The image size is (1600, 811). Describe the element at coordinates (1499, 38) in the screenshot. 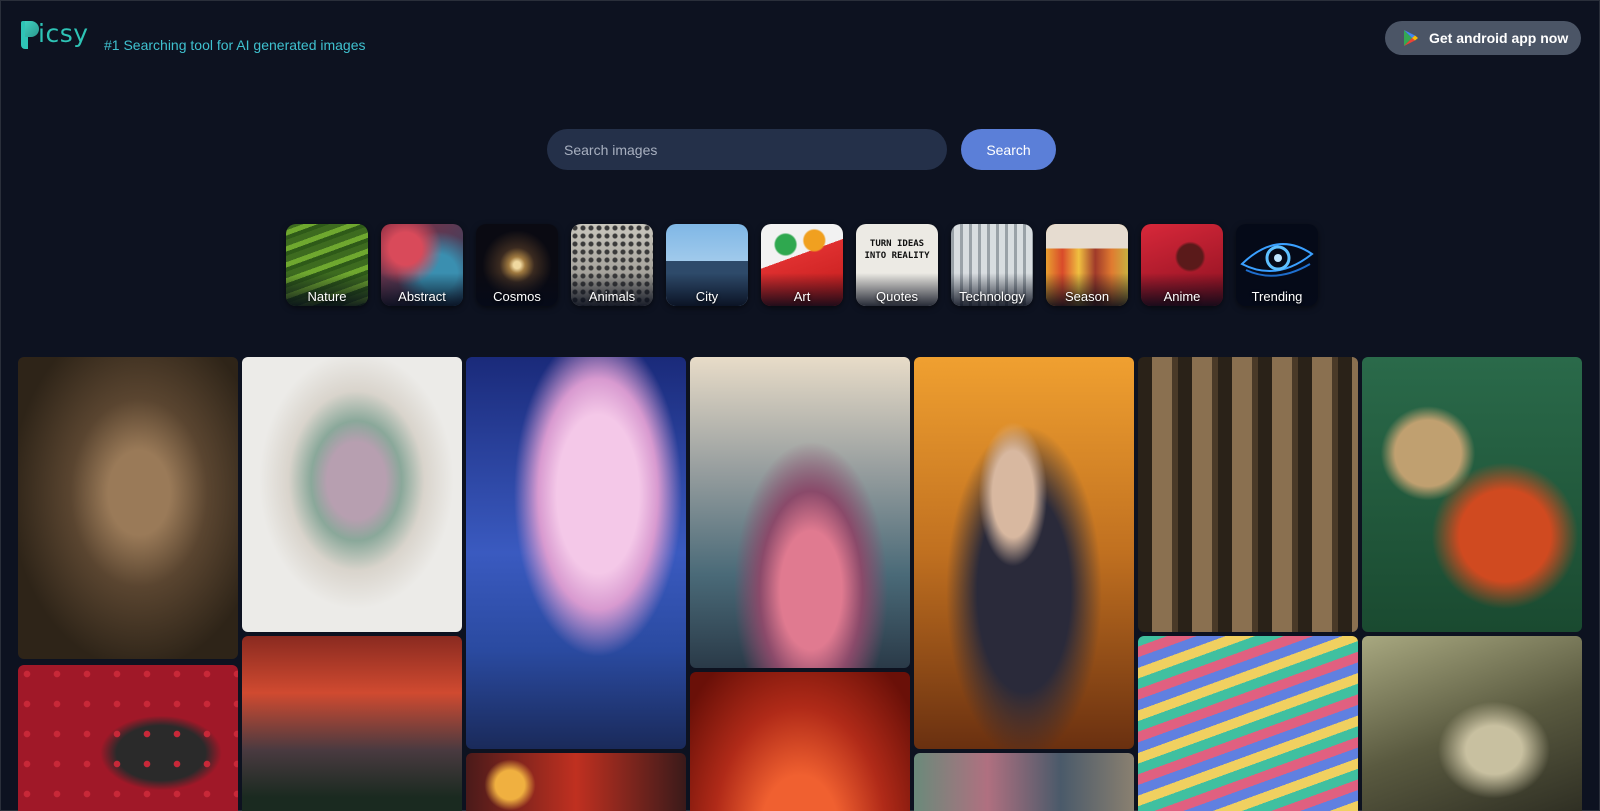

I see `android-button-label: Get android app now` at that location.